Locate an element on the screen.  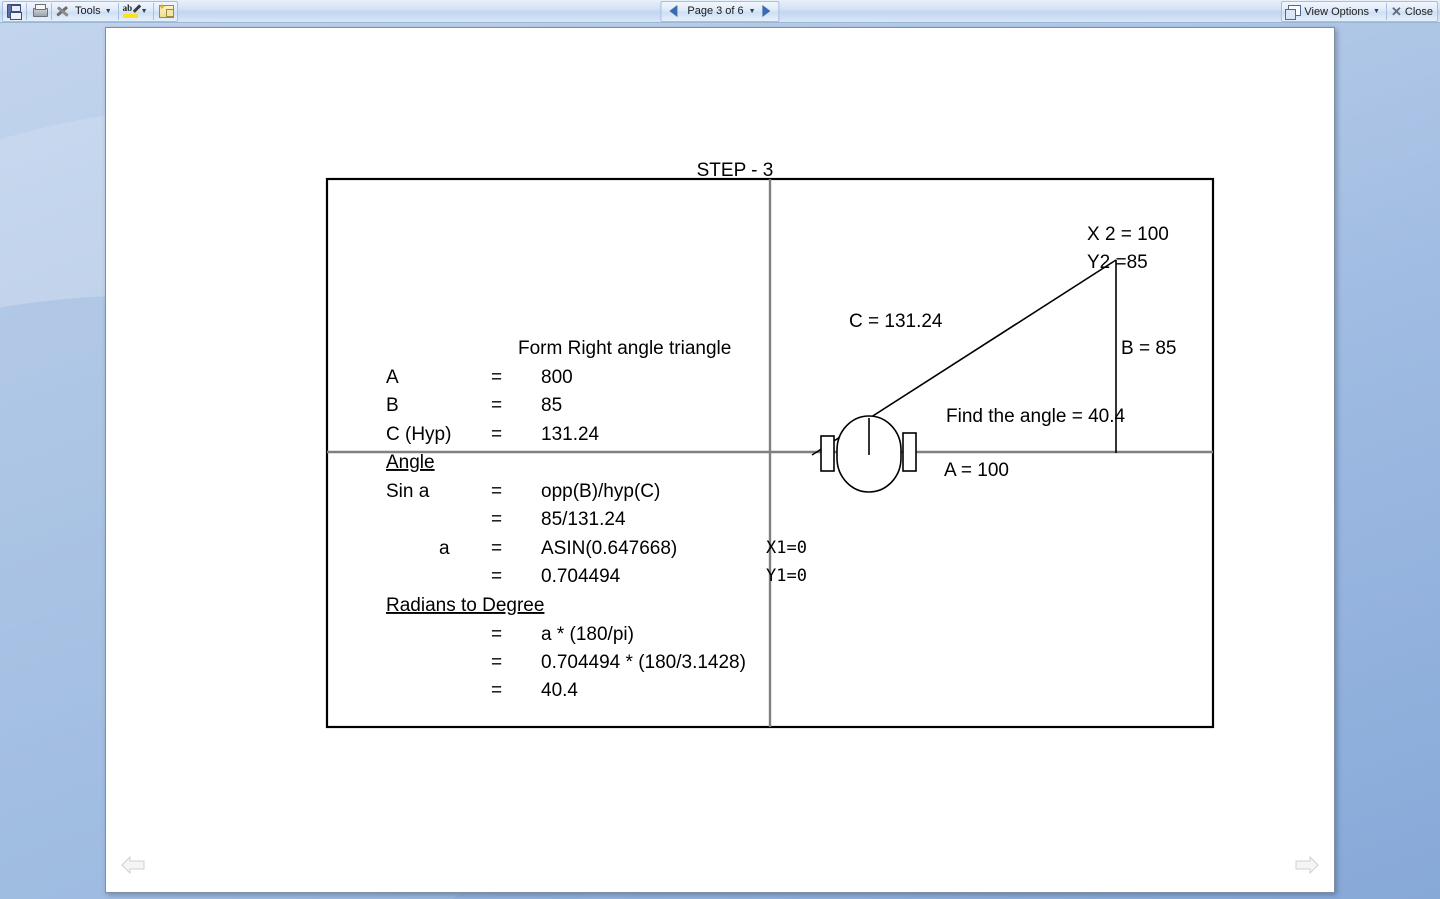
left-panel-heading: Form Right angle triangle is located at coordinates (624, 348).